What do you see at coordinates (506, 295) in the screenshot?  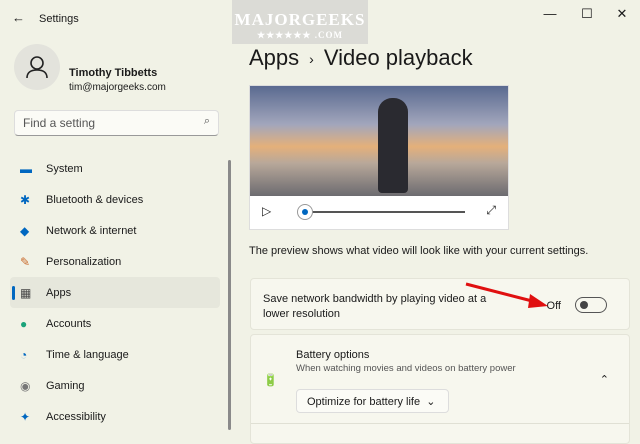 I see `red-arrow-annotation` at bounding box center [506, 295].